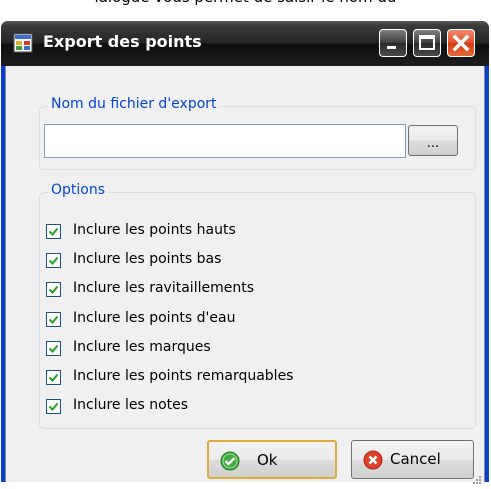  Describe the element at coordinates (267, 460) in the screenshot. I see `ok-button-label: Ok` at that location.